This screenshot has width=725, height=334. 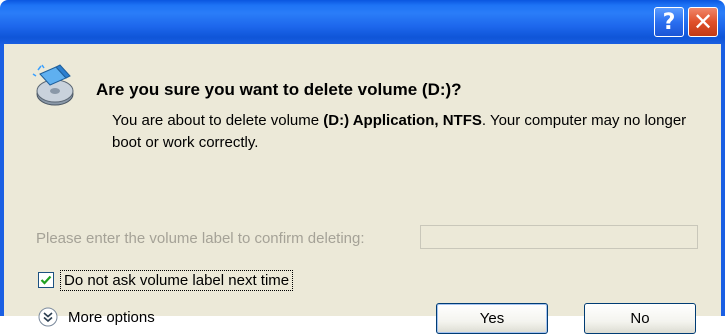 I want to click on do-not-ask-label: Do not ask volume label next time, so click(x=177, y=280).